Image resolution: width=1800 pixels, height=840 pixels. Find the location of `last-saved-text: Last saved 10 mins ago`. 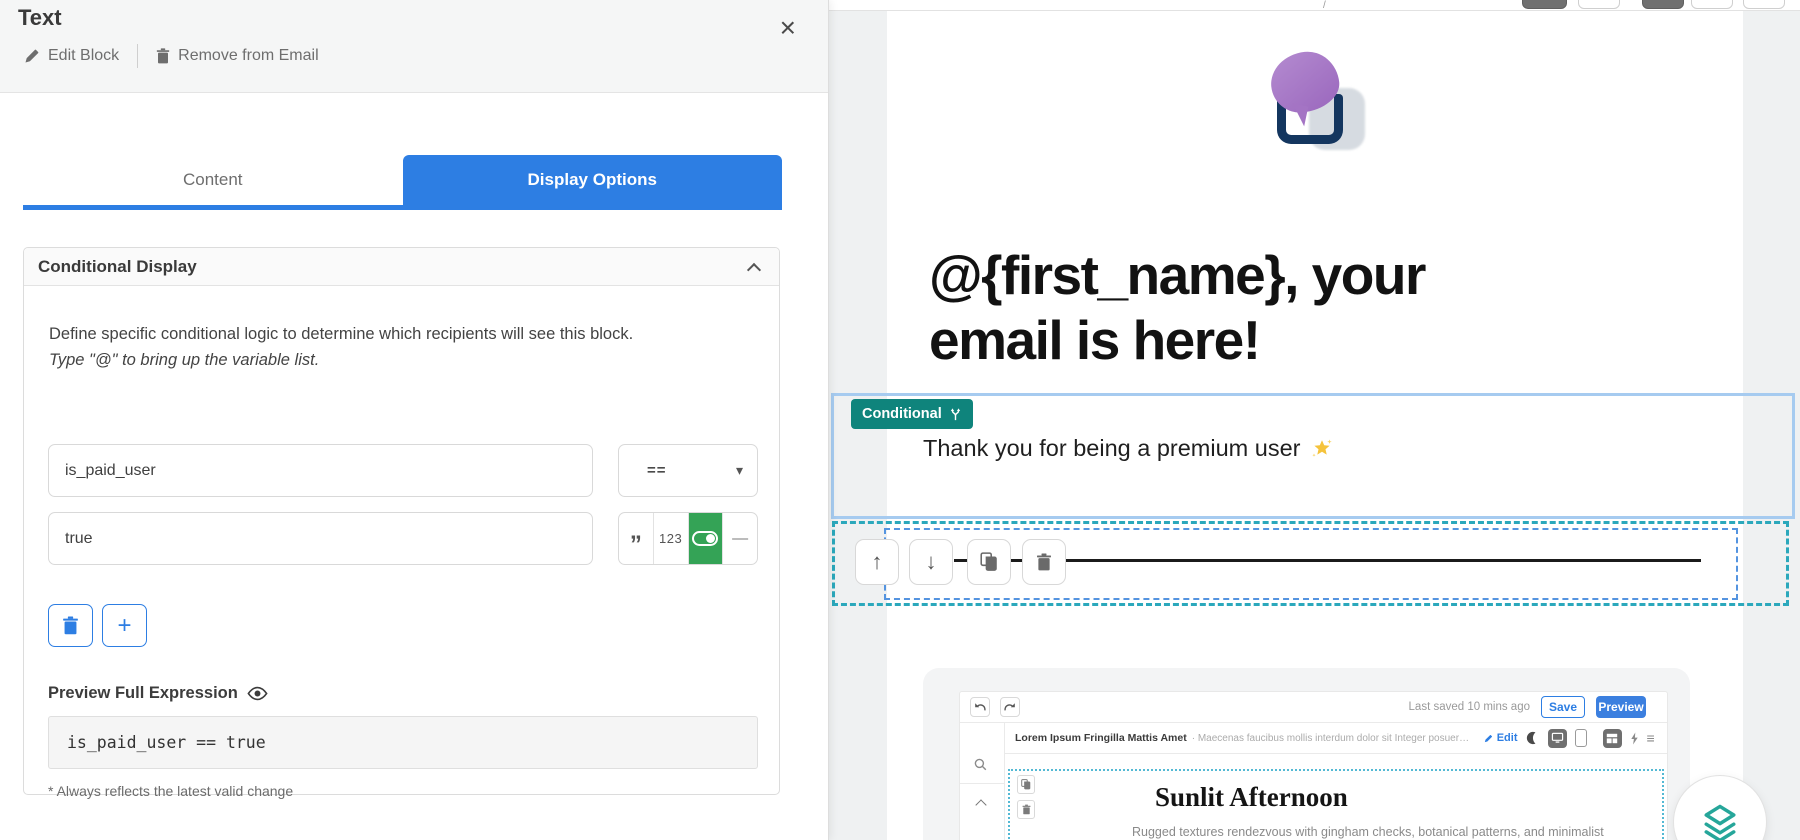

last-saved-text: Last saved 10 mins ago is located at coordinates (1469, 707).